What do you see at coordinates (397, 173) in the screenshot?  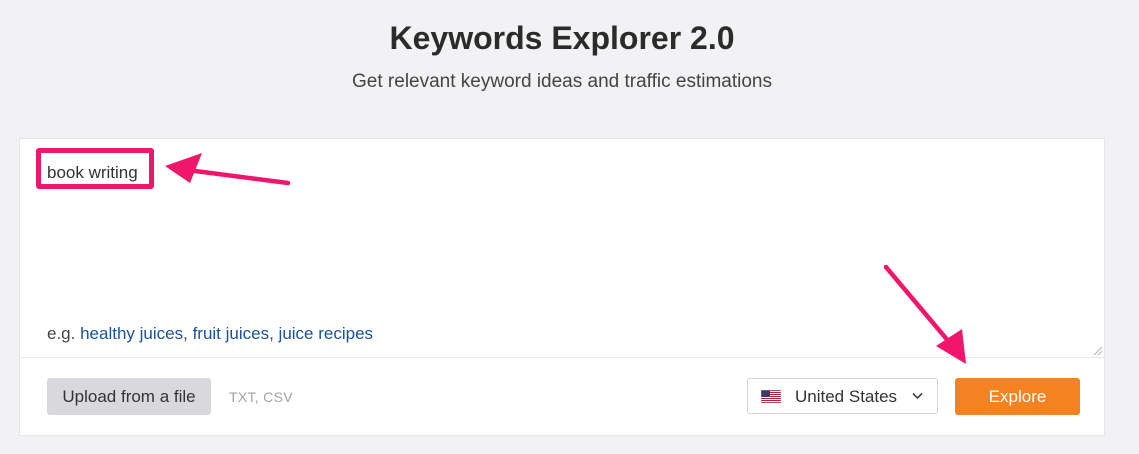 I see `keywords-input` at bounding box center [397, 173].